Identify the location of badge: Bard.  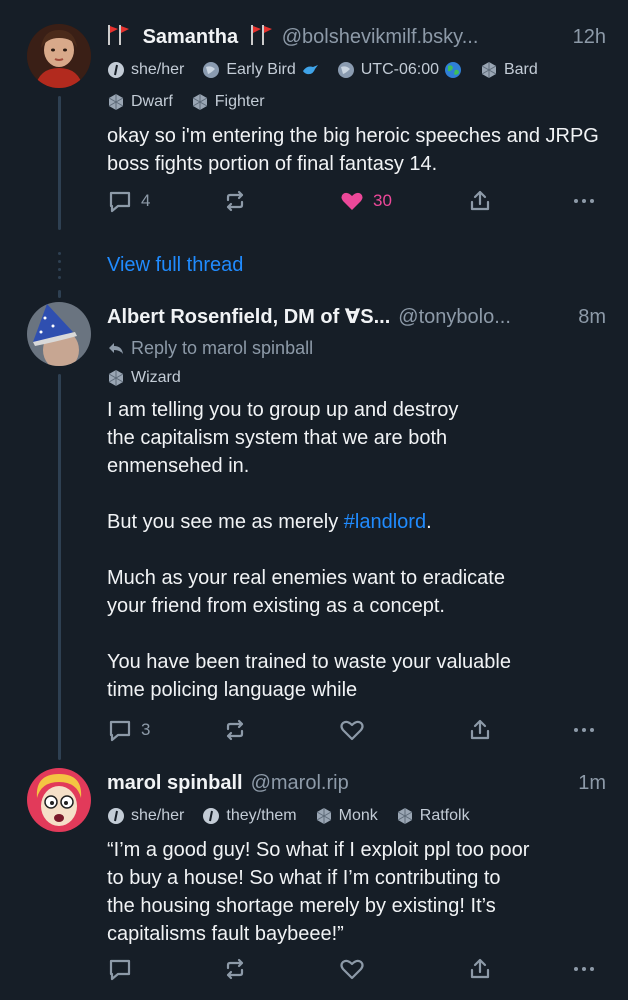
(509, 70).